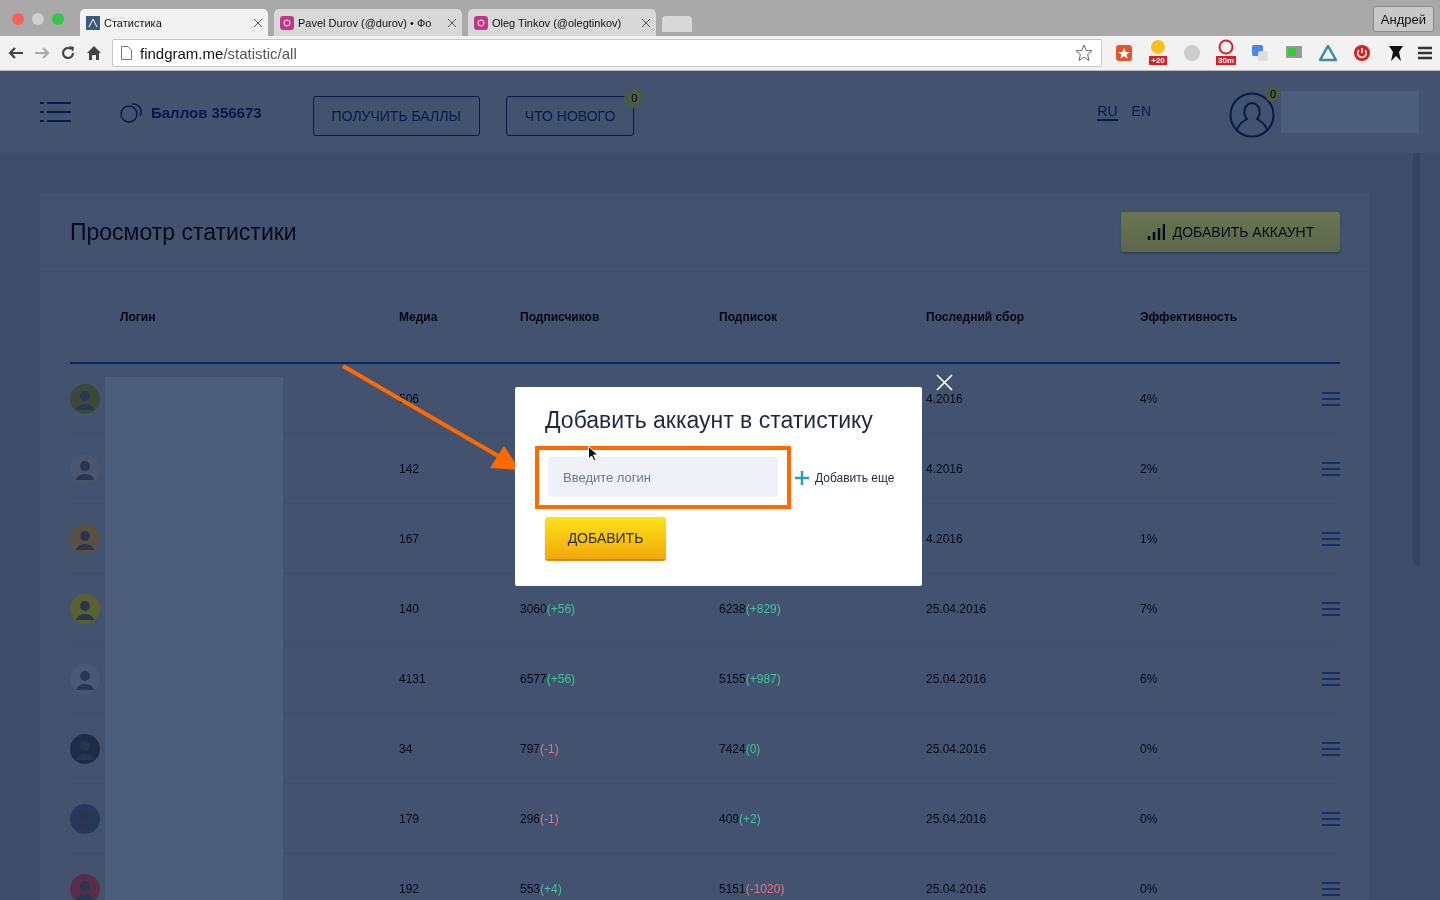  What do you see at coordinates (802, 477) in the screenshot?
I see `plus-icon` at bounding box center [802, 477].